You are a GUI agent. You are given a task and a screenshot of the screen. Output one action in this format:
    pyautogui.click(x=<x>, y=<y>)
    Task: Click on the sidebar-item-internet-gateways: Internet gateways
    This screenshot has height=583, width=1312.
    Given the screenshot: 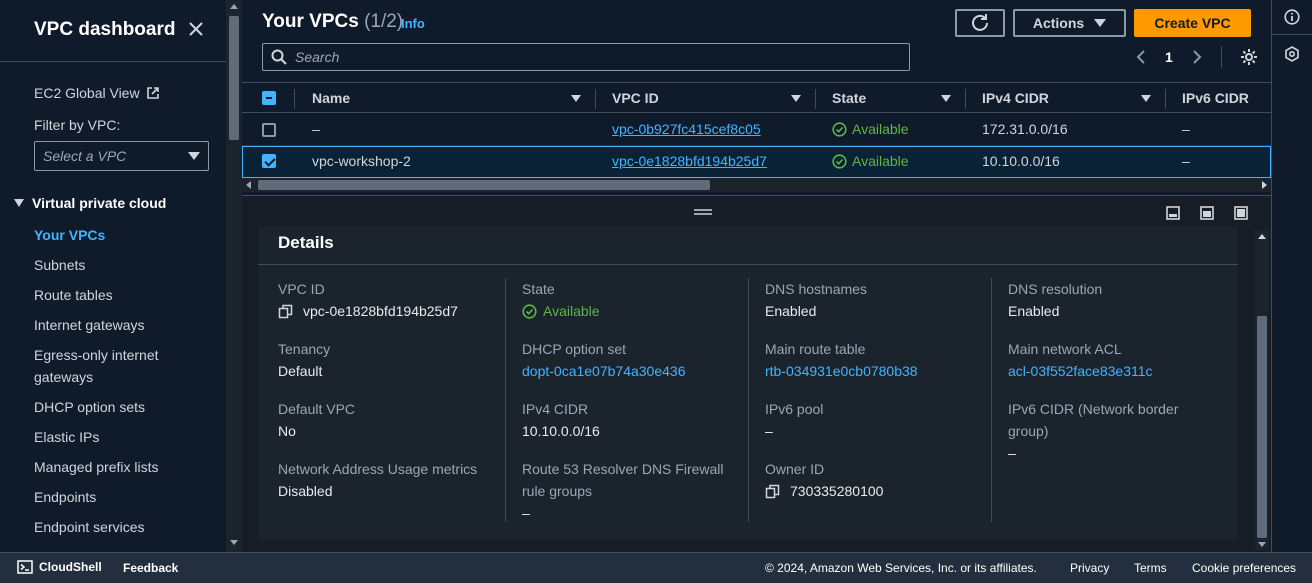 What is the action you would take?
    pyautogui.click(x=124, y=325)
    